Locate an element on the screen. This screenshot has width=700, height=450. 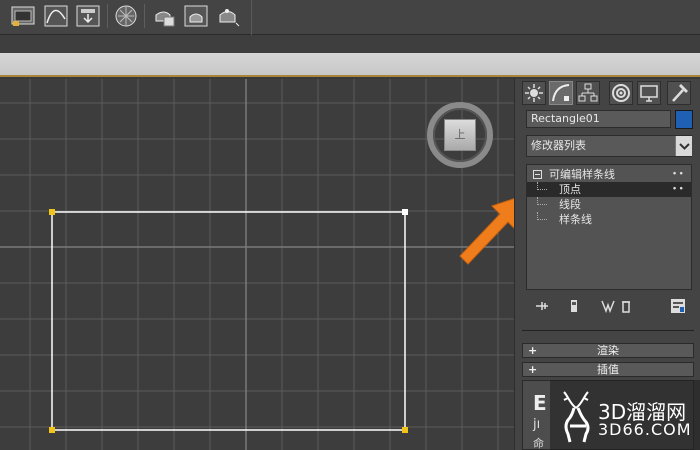
stack-item-label: 样条线 is located at coordinates (575, 219).